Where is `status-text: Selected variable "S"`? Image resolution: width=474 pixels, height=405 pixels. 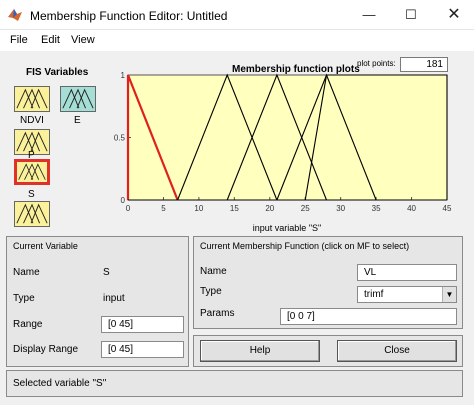
status-text: Selected variable "S" is located at coordinates (60, 383).